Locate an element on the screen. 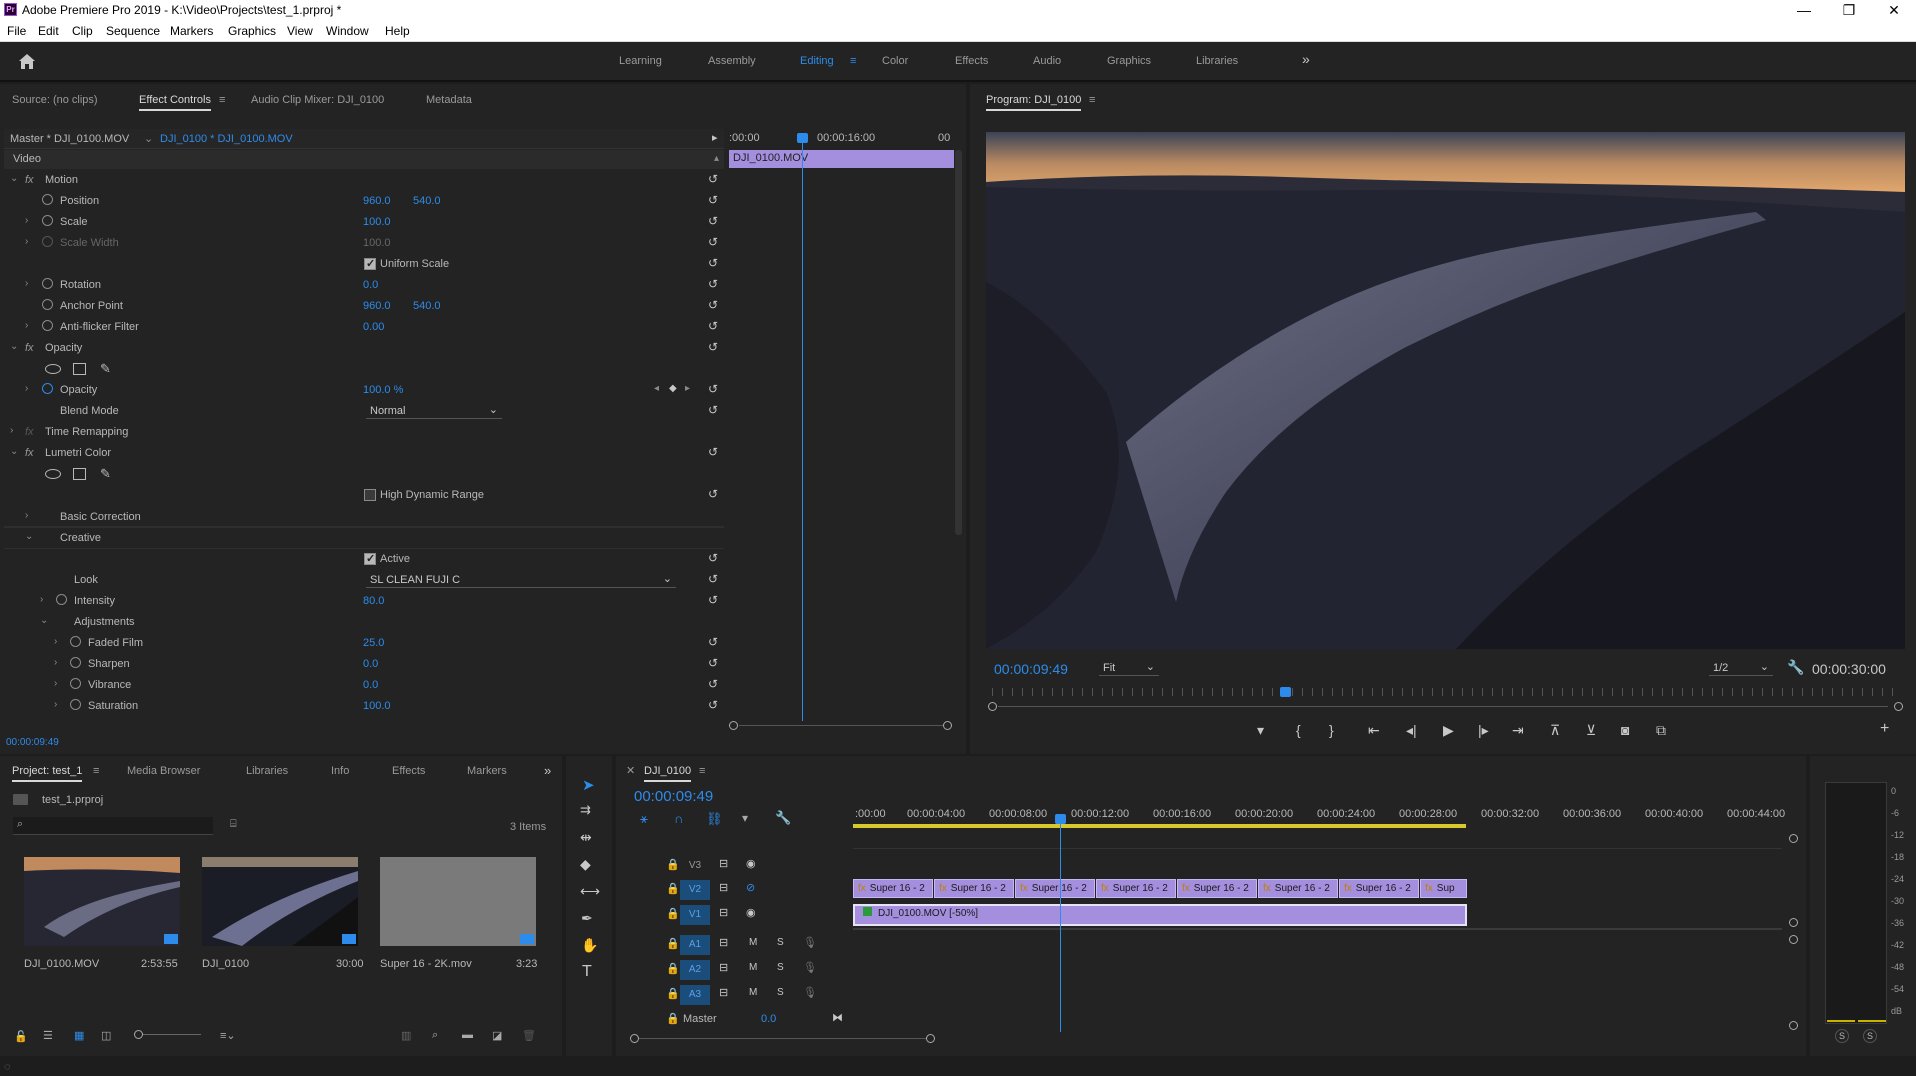 This screenshot has height=1076, width=1916. slip-tool-icon: ⟷ is located at coordinates (590, 891).